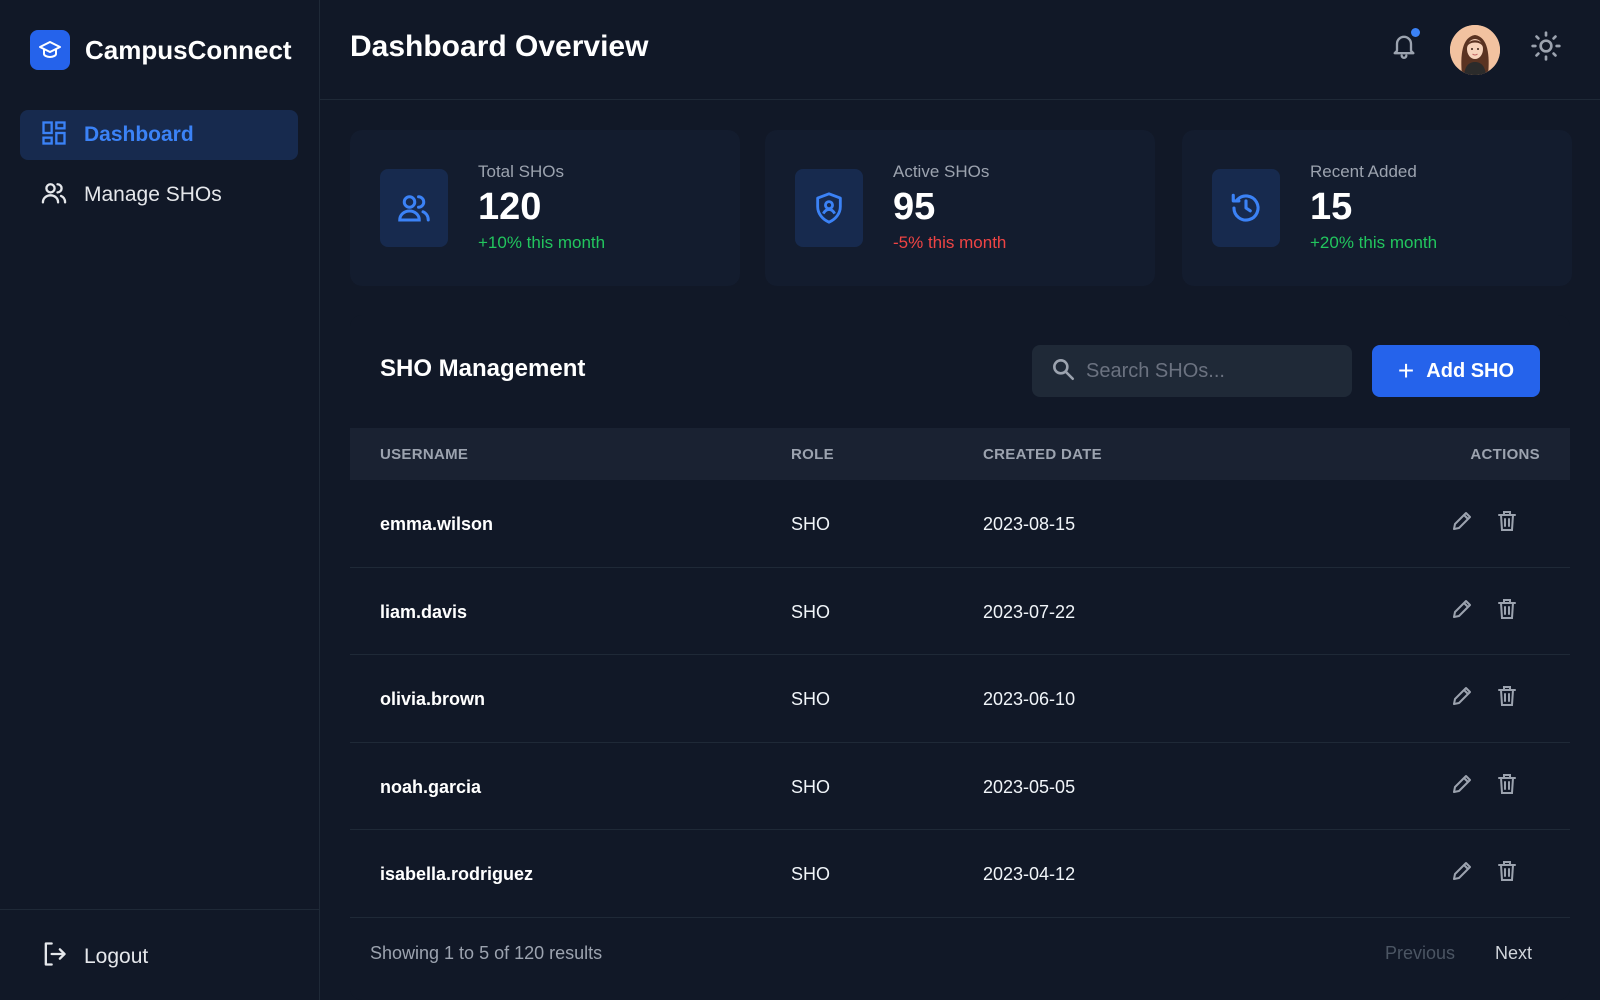  Describe the element at coordinates (1420, 953) in the screenshot. I see `previous-button: Previous` at that location.